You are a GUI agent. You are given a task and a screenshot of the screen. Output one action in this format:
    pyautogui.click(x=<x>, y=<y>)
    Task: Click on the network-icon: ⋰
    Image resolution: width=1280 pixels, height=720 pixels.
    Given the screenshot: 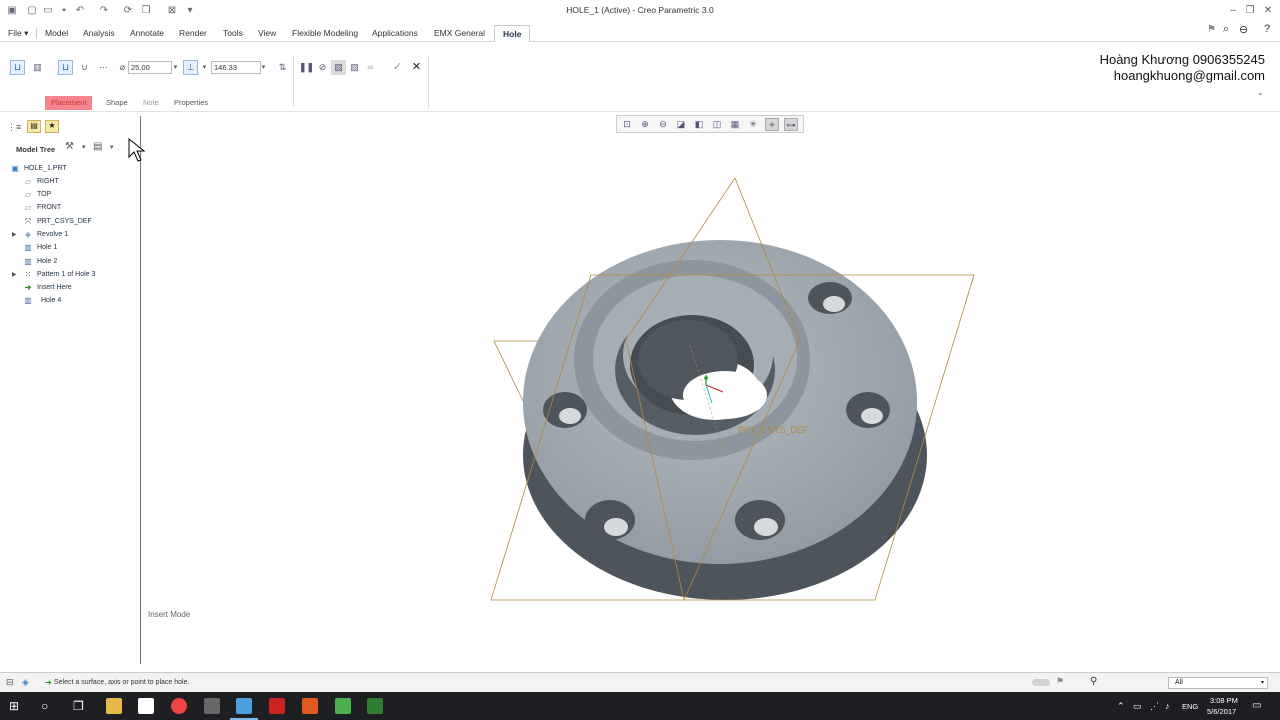 What is the action you would take?
    pyautogui.click(x=1154, y=706)
    